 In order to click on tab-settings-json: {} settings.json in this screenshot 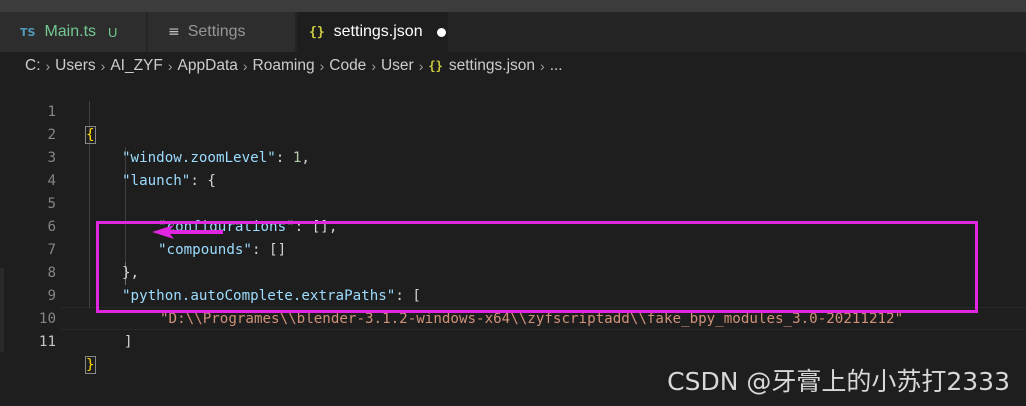, I will do `click(373, 32)`.